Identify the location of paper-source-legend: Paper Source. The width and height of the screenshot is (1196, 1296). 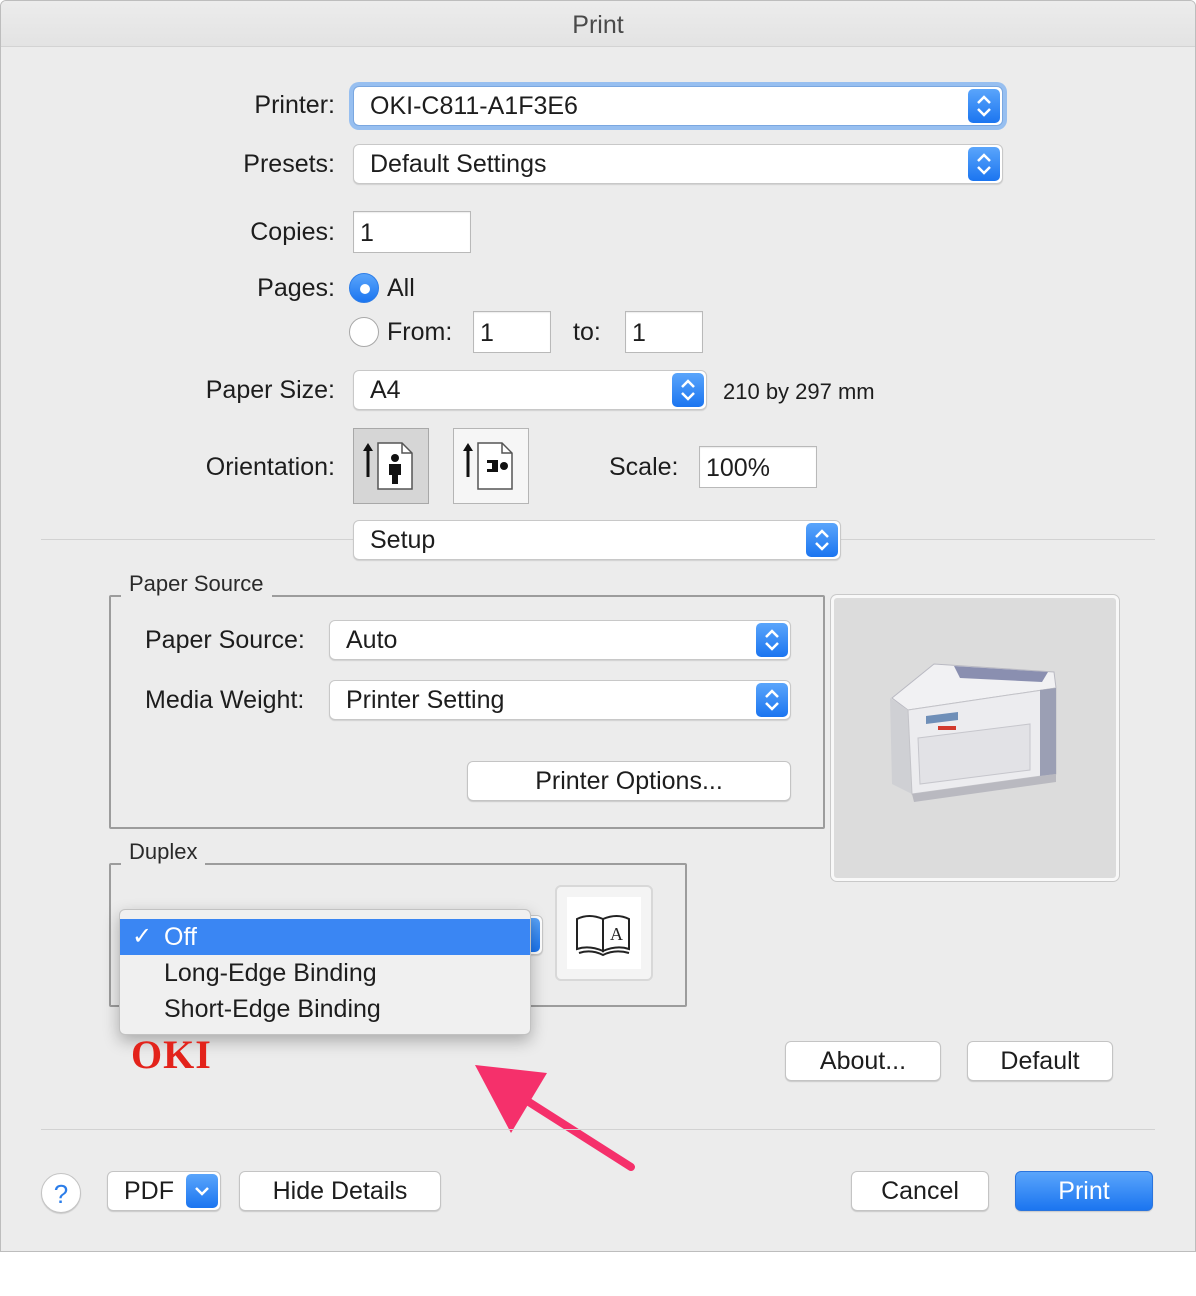
(196, 584).